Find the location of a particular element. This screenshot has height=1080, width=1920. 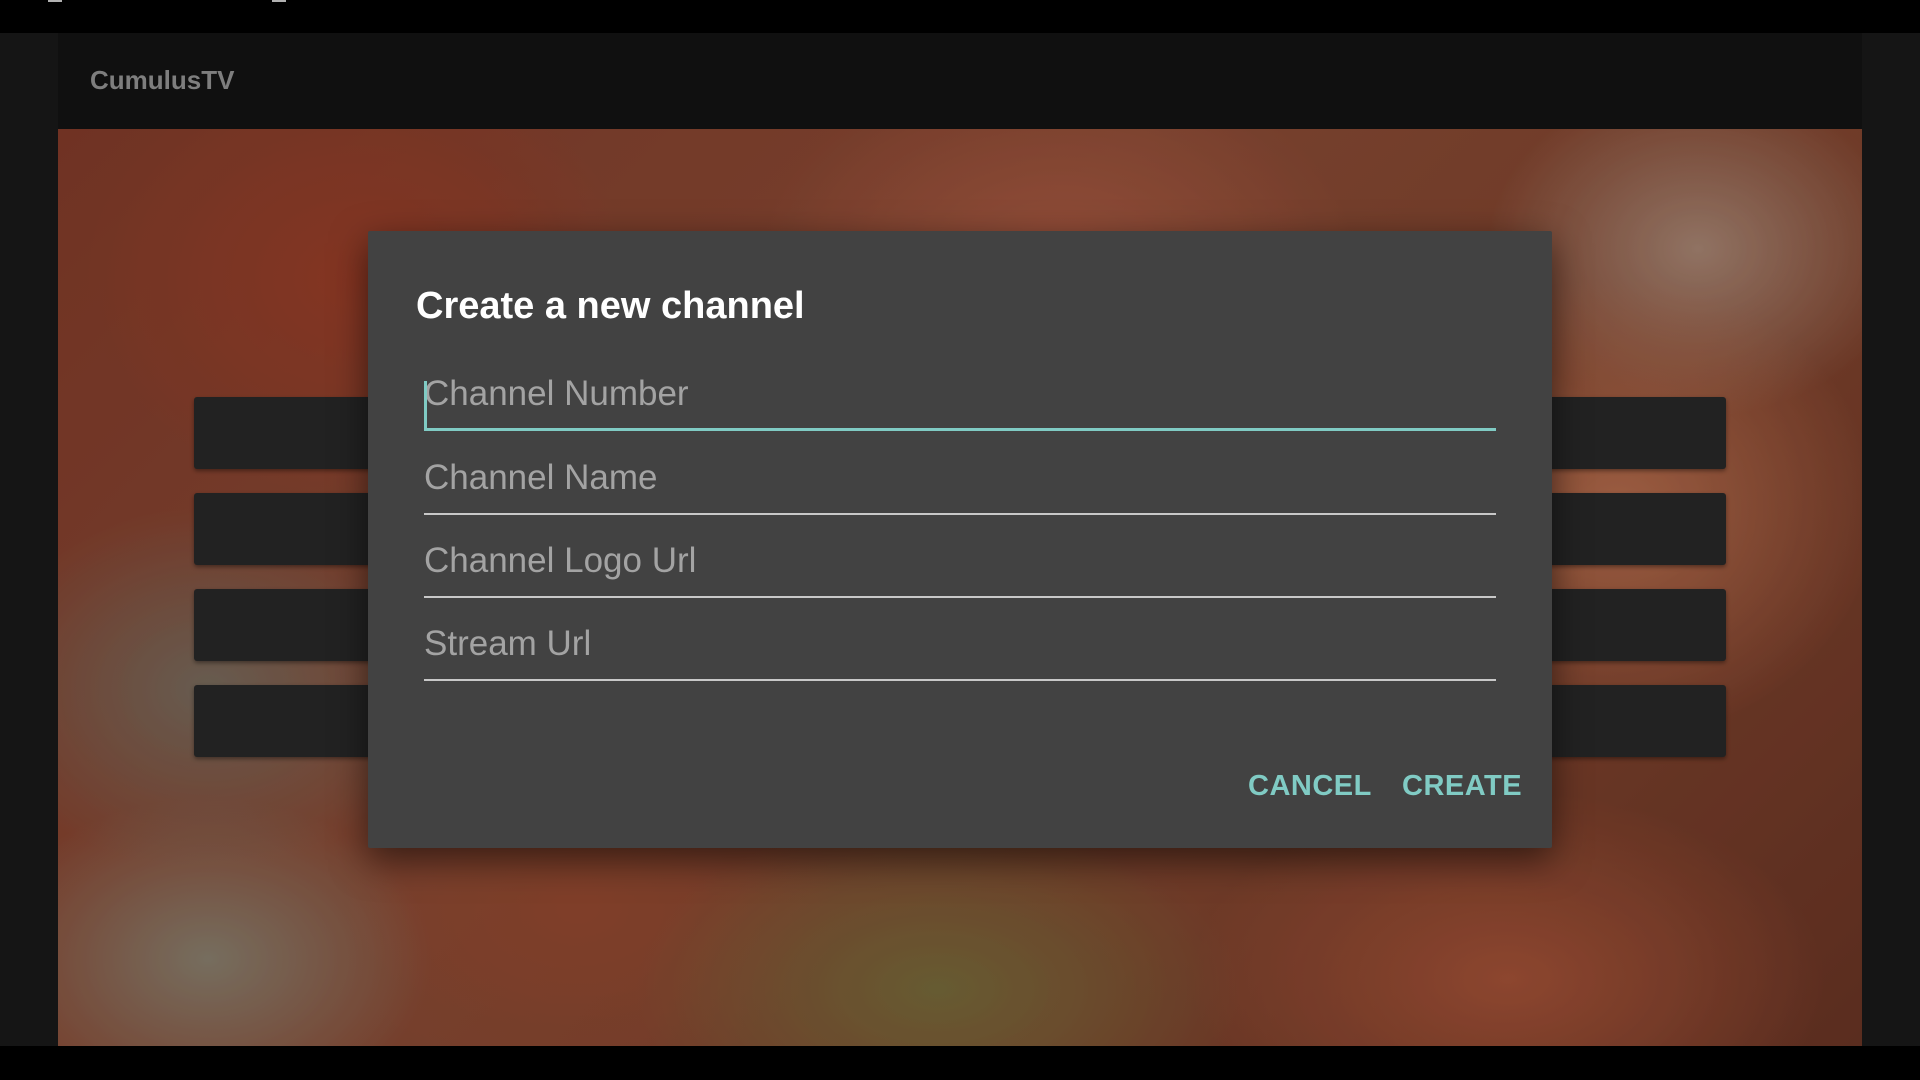

create-button: CREATE is located at coordinates (1462, 786).